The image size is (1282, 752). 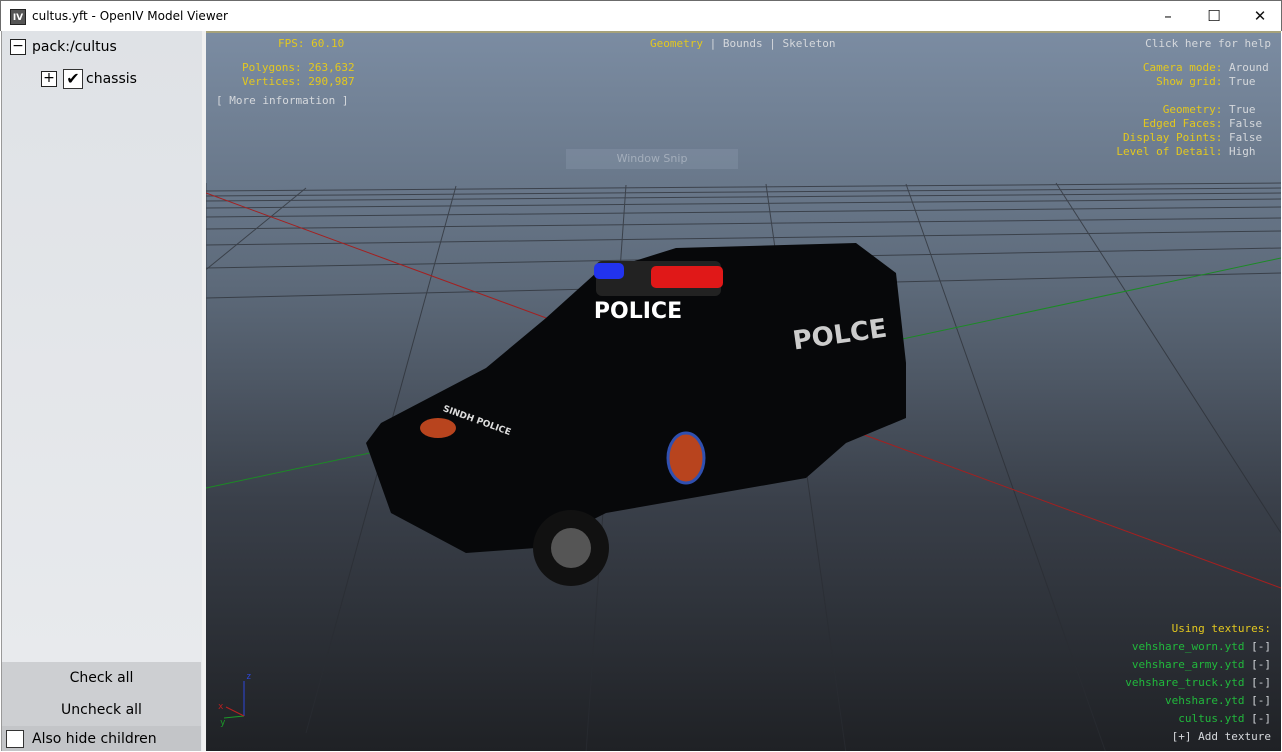 I want to click on setting-row: Show grid: True, so click(x=1213, y=81).